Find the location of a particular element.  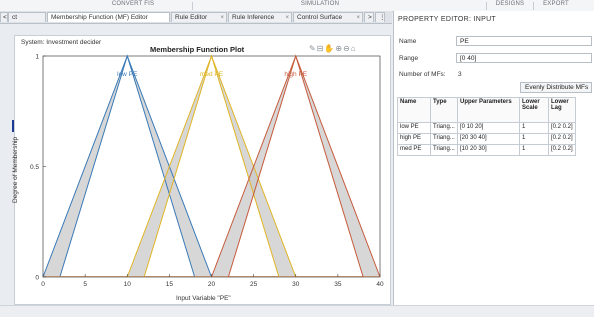

range-label: Range is located at coordinates (409, 58).